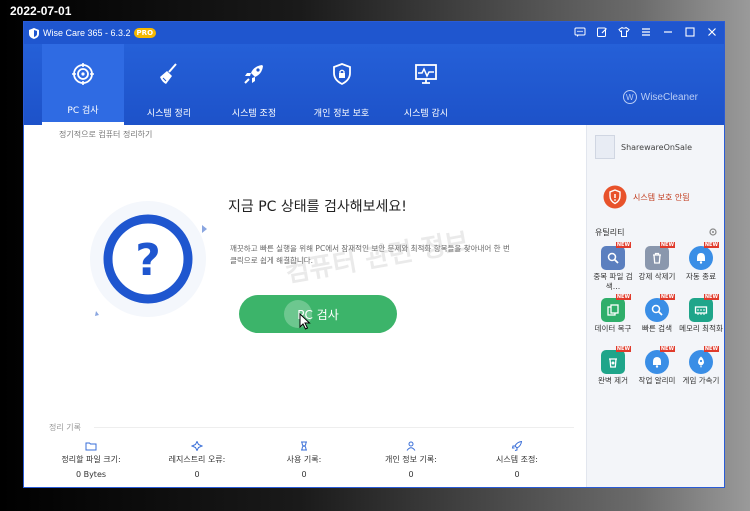 The width and height of the screenshot is (750, 511). What do you see at coordinates (318, 314) in the screenshot?
I see `pc-scan-button: PC 검사` at bounding box center [318, 314].